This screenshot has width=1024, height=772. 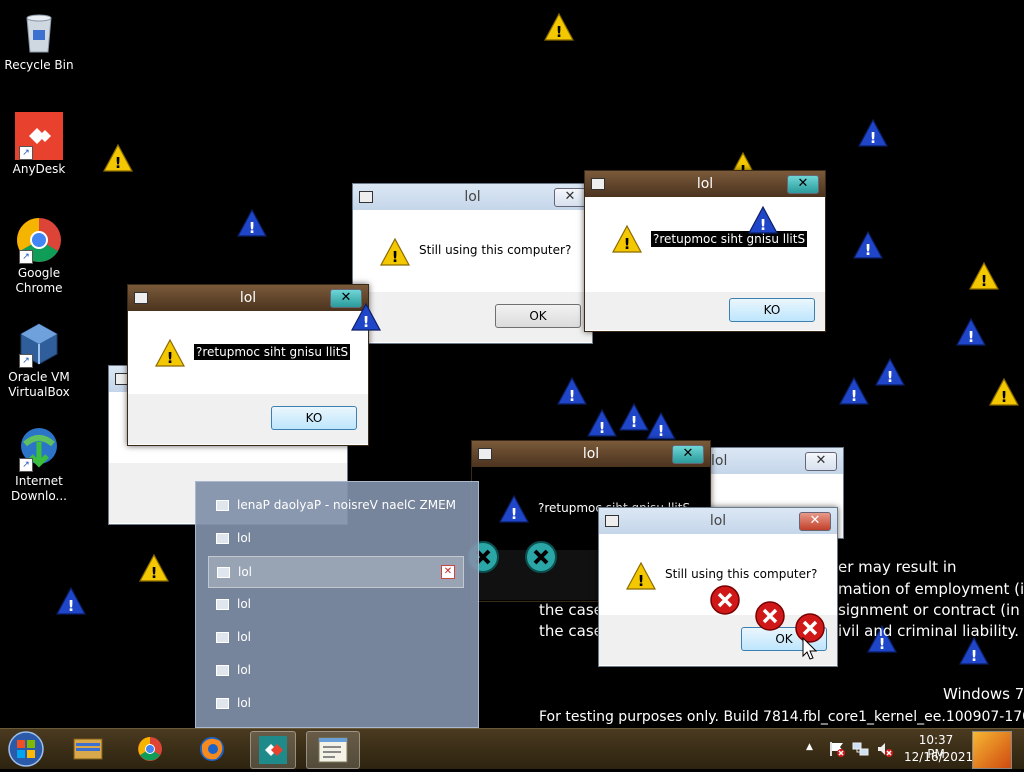 I want to click on desktop-icon-label: Oracle VM VirtualBox, so click(x=39, y=384).